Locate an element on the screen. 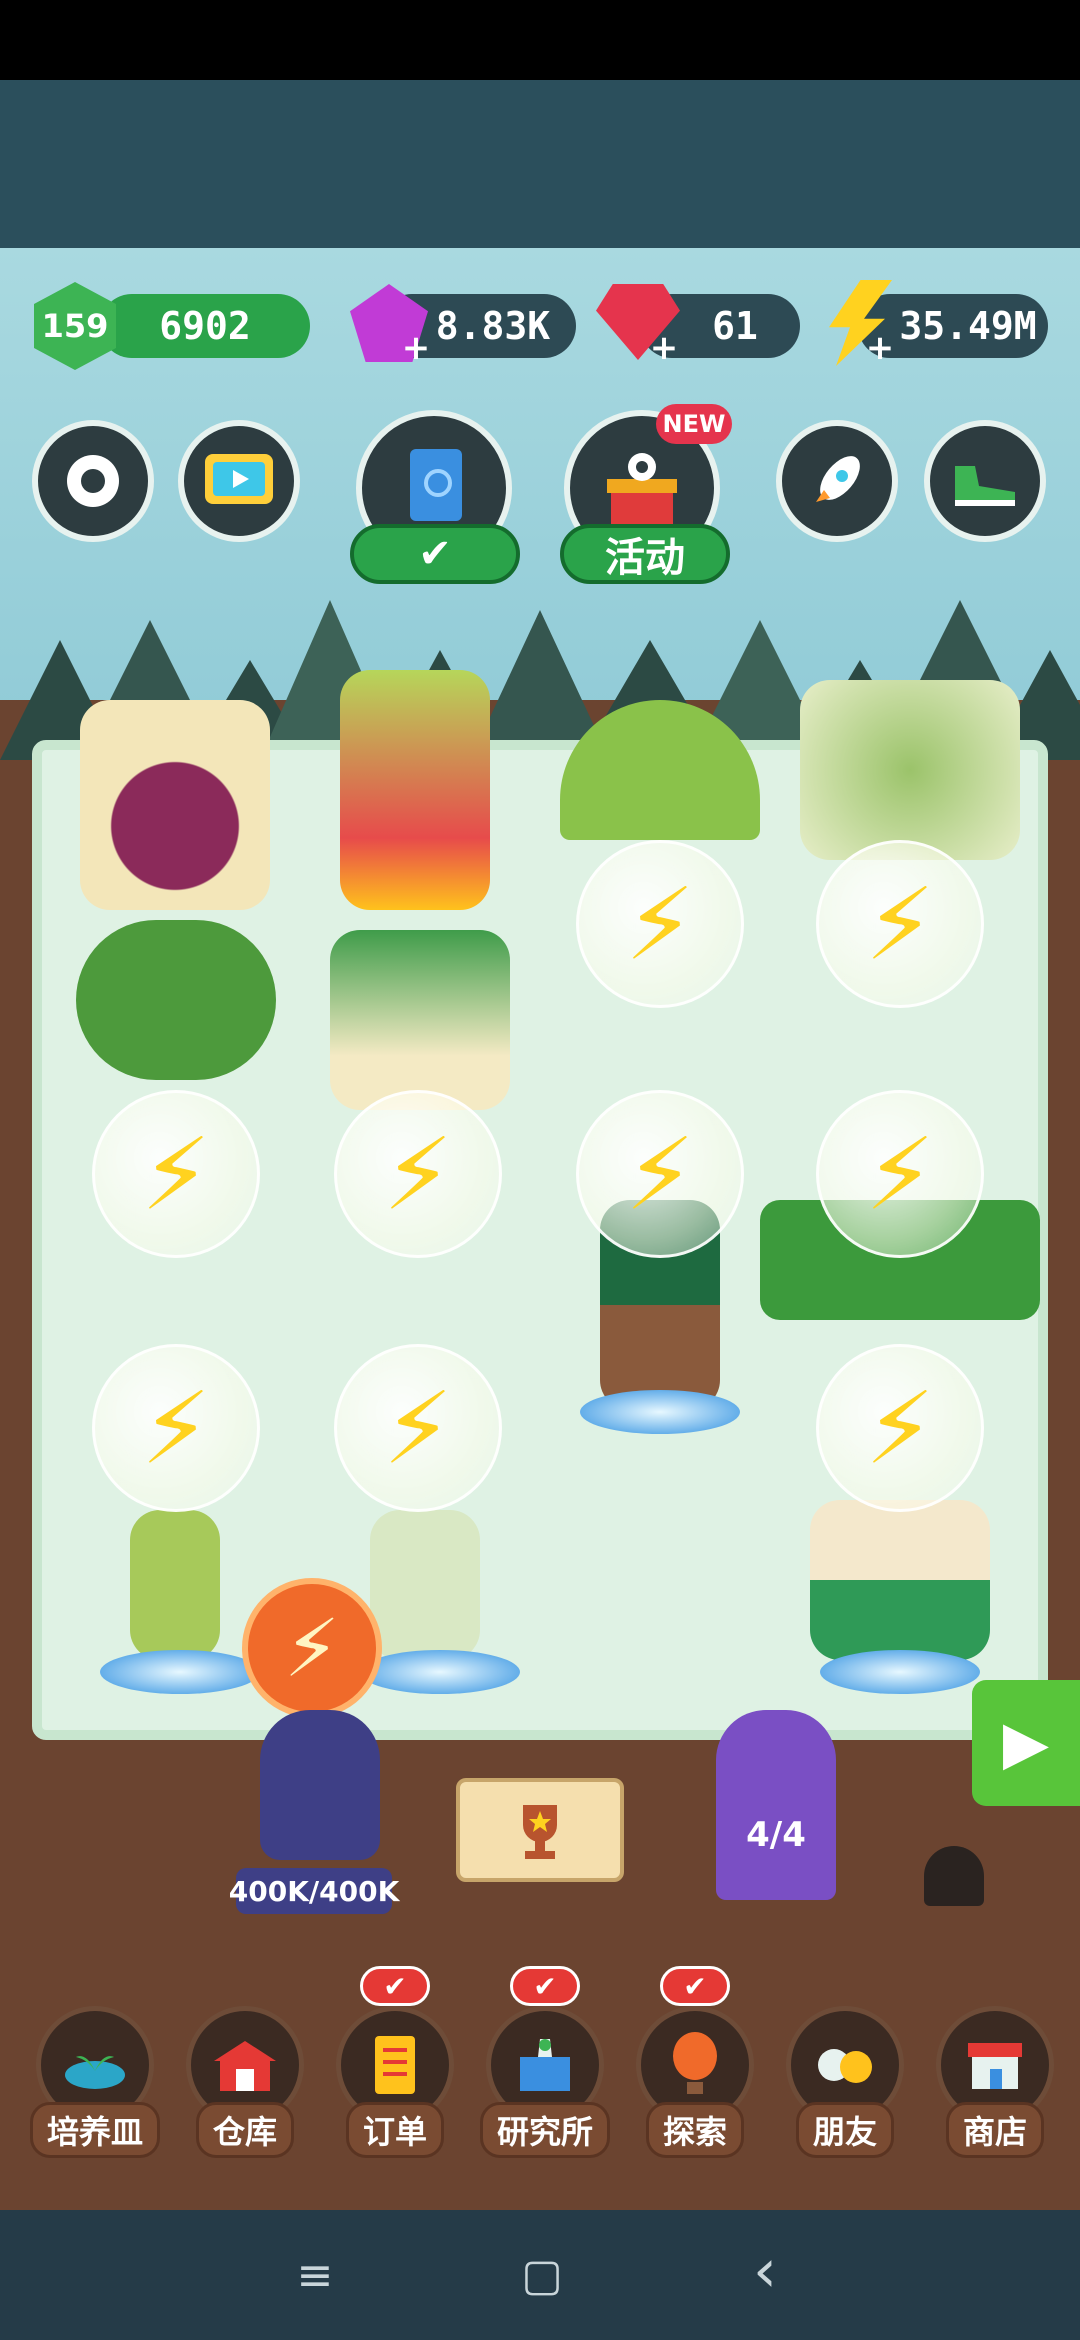 This screenshot has height=2340, width=1080. rocket-icon is located at coordinates (838, 479).